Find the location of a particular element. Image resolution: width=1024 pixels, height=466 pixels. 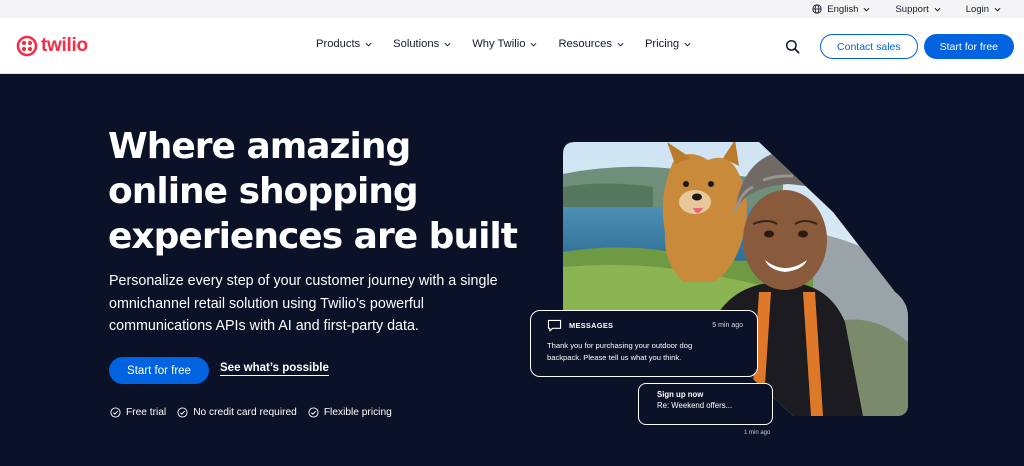

start-free-hero-button: Start for free is located at coordinates (159, 370).